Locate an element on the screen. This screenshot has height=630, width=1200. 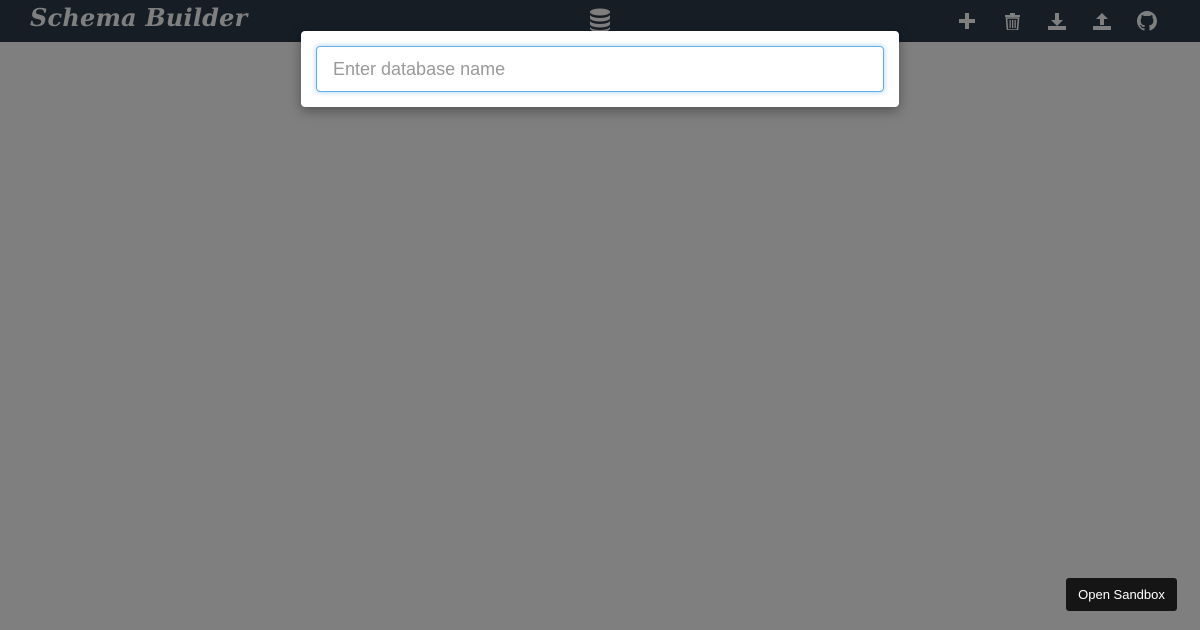
database-name-input is located at coordinates (600, 69).